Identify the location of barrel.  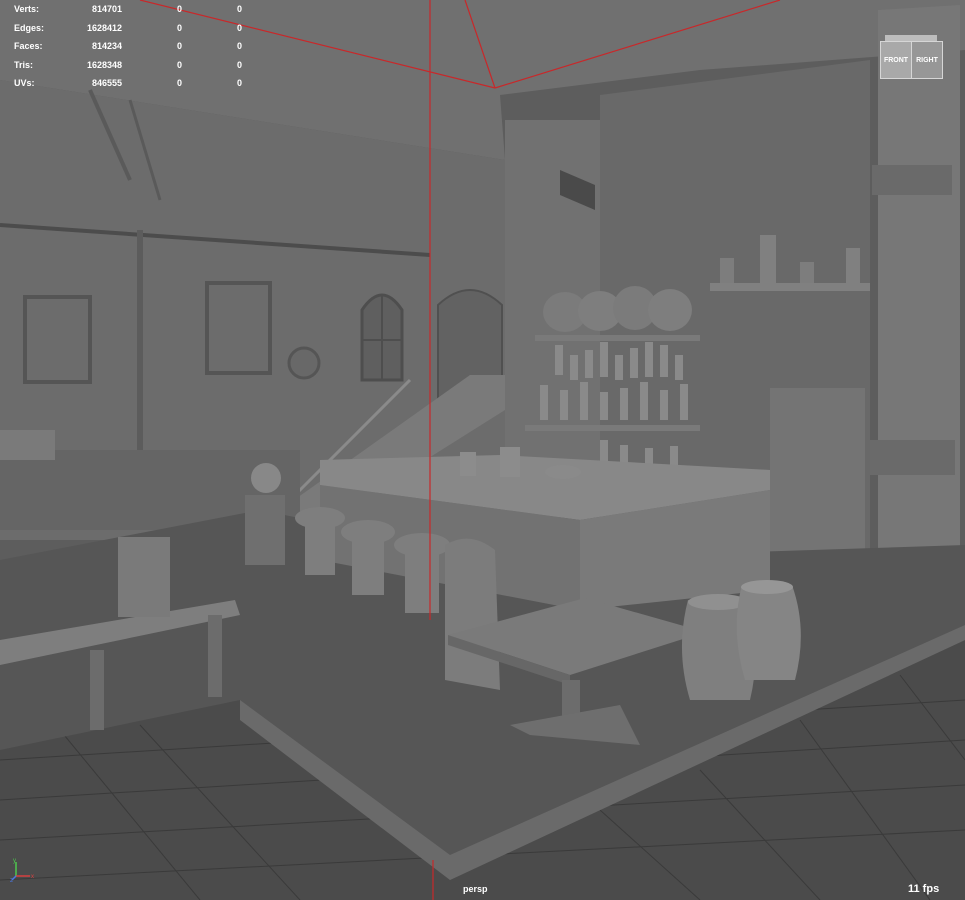
(768, 632).